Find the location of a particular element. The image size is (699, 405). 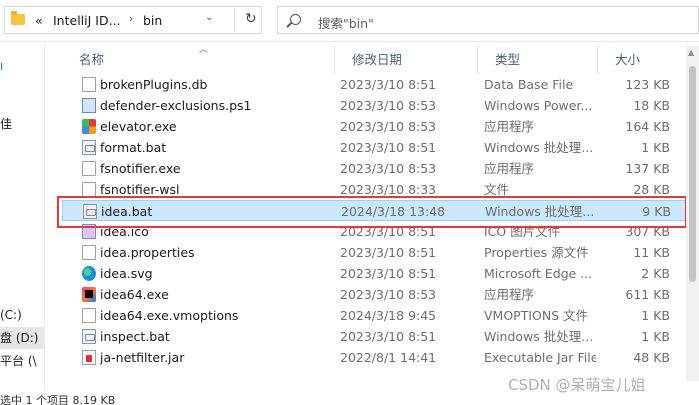

image-file-icon is located at coordinates (89, 231).